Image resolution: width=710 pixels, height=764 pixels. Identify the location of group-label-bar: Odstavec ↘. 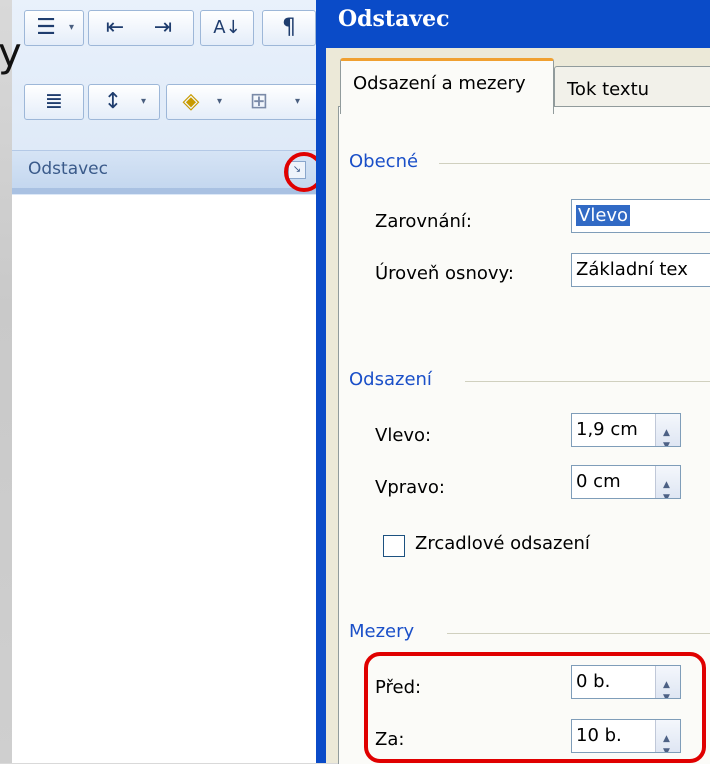
(170, 169).